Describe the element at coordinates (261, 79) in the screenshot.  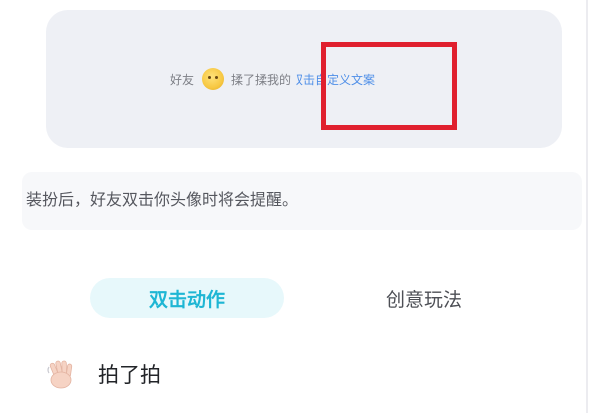
I see `preview-action-text: 揉了揉我的` at that location.